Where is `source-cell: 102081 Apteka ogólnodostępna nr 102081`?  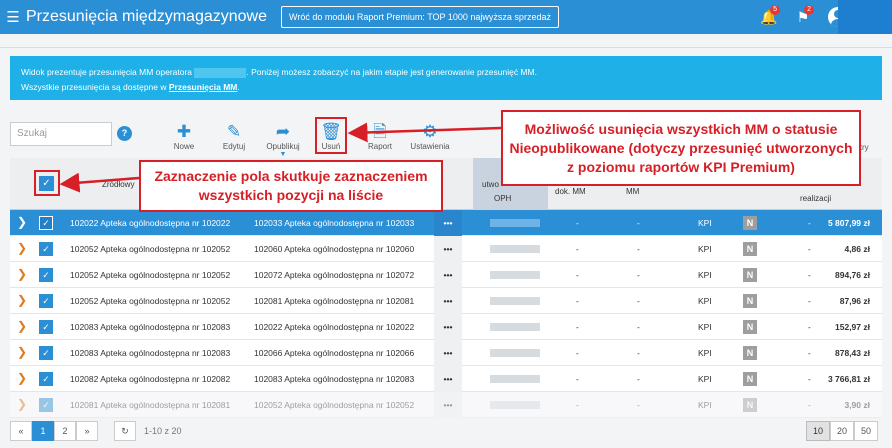 source-cell: 102081 Apteka ogólnodostępna nr 102081 is located at coordinates (150, 405).